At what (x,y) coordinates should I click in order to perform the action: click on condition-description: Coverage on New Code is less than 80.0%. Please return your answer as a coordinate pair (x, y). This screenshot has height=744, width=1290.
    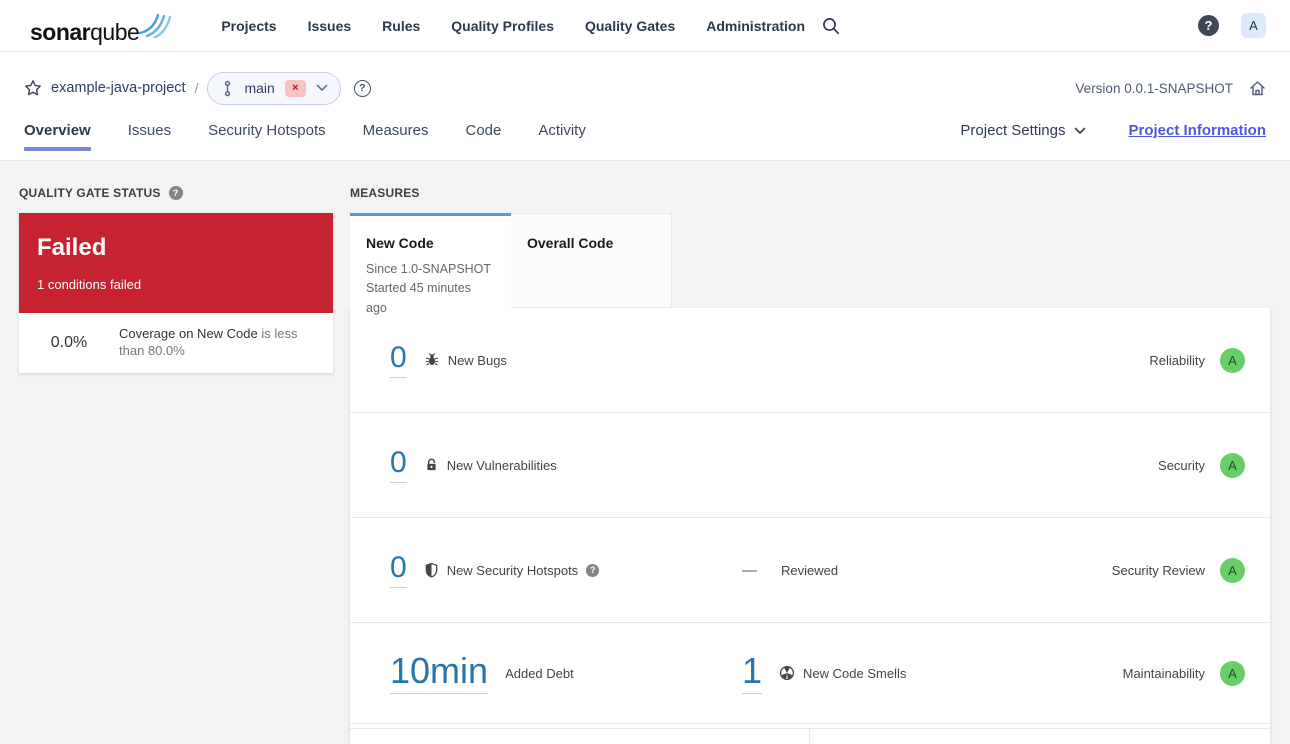
    Looking at the image, I should click on (219, 343).